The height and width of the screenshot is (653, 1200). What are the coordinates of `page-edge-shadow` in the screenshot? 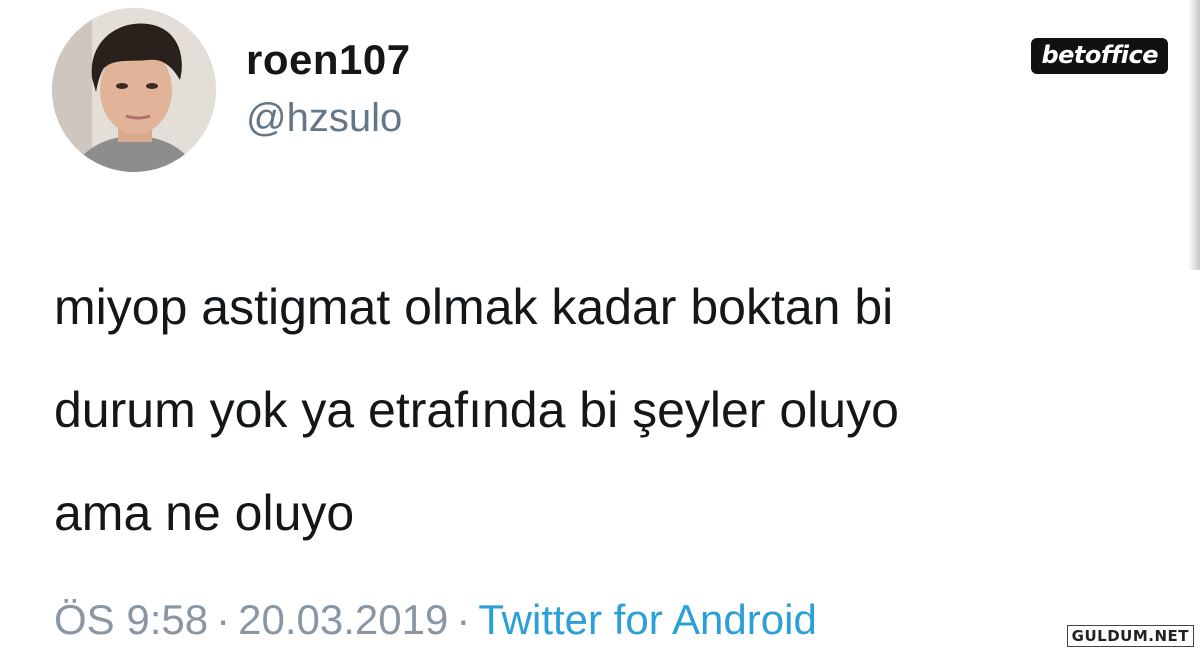 It's located at (1194, 135).